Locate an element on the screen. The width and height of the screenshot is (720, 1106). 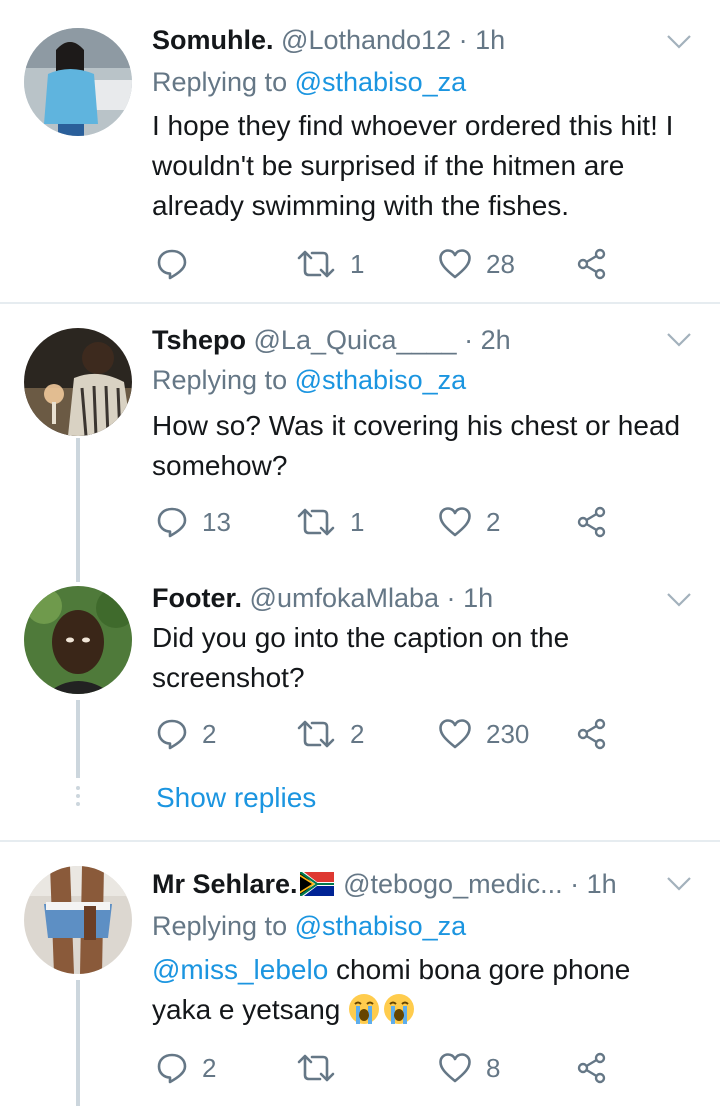
action-bar: 1 28 is located at coordinates (412, 264).